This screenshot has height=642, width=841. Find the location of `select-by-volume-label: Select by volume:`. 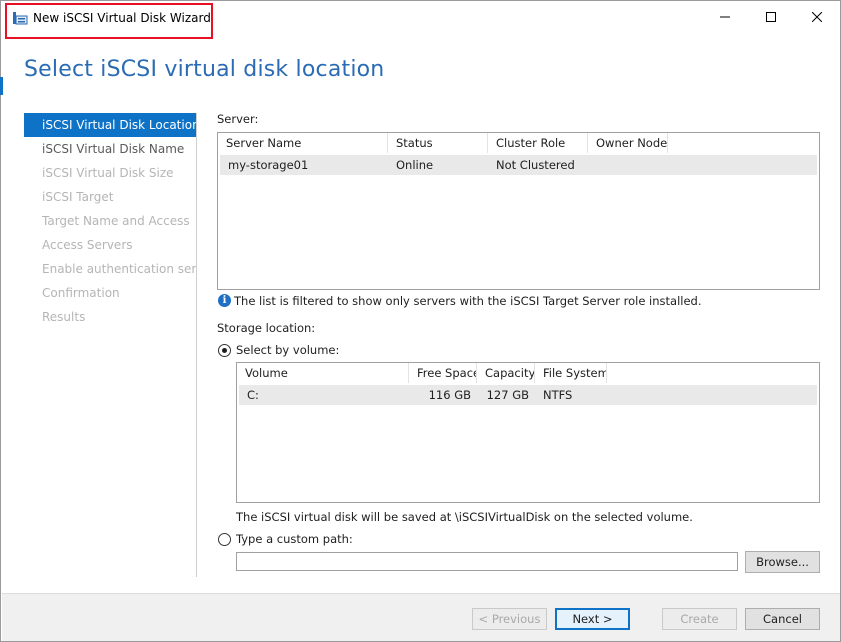

select-by-volume-label: Select by volume: is located at coordinates (287, 350).